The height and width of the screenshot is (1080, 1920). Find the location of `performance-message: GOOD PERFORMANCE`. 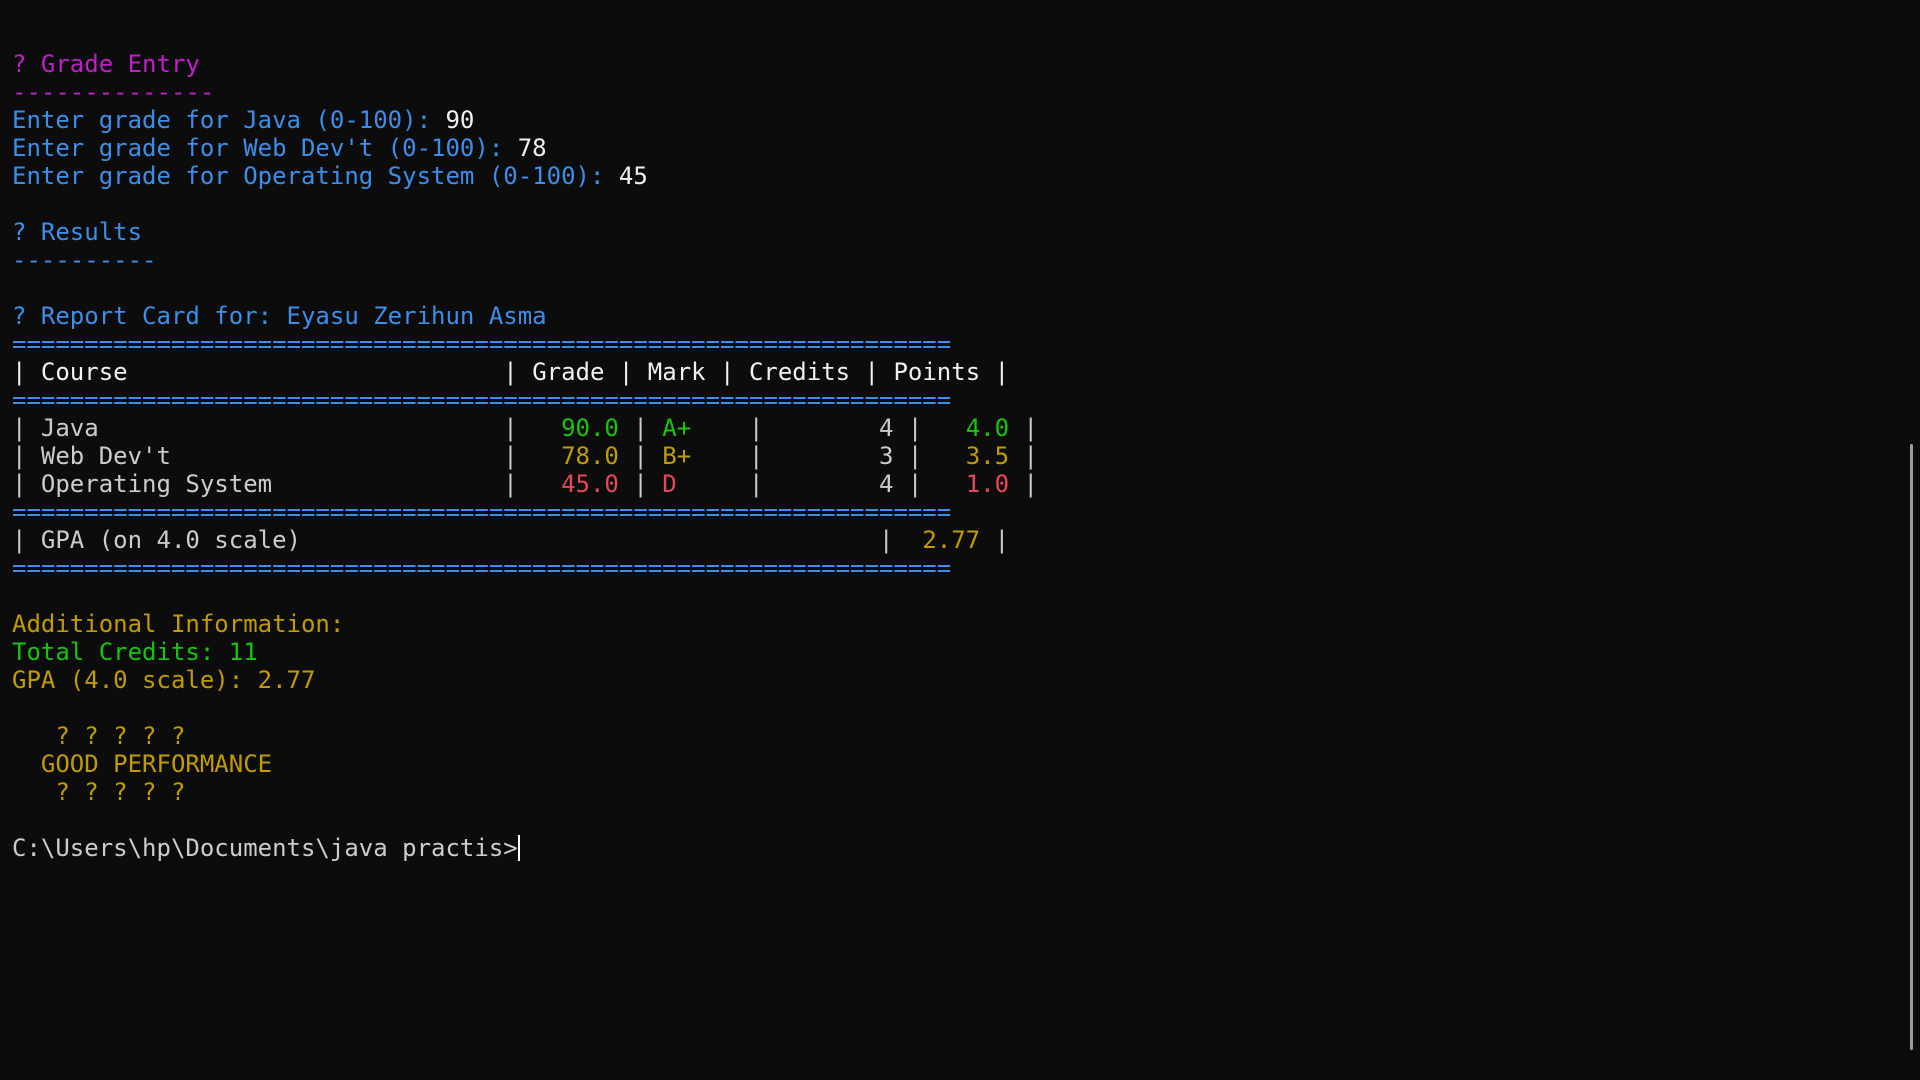

performance-message: GOOD PERFORMANCE is located at coordinates (142, 764).